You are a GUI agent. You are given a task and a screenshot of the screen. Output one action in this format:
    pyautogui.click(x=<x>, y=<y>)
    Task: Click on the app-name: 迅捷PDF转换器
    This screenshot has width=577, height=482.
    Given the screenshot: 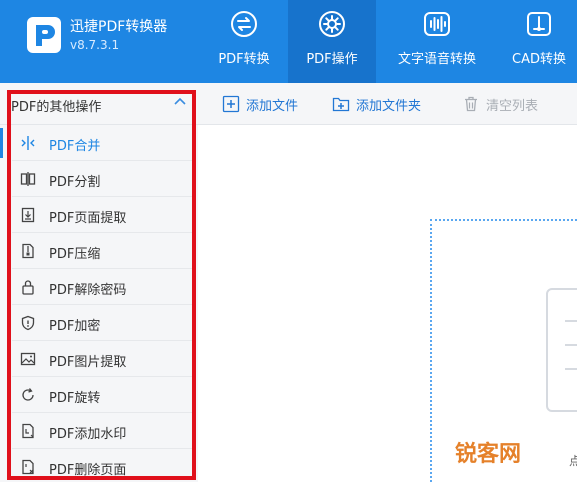 What is the action you would take?
    pyautogui.click(x=119, y=27)
    